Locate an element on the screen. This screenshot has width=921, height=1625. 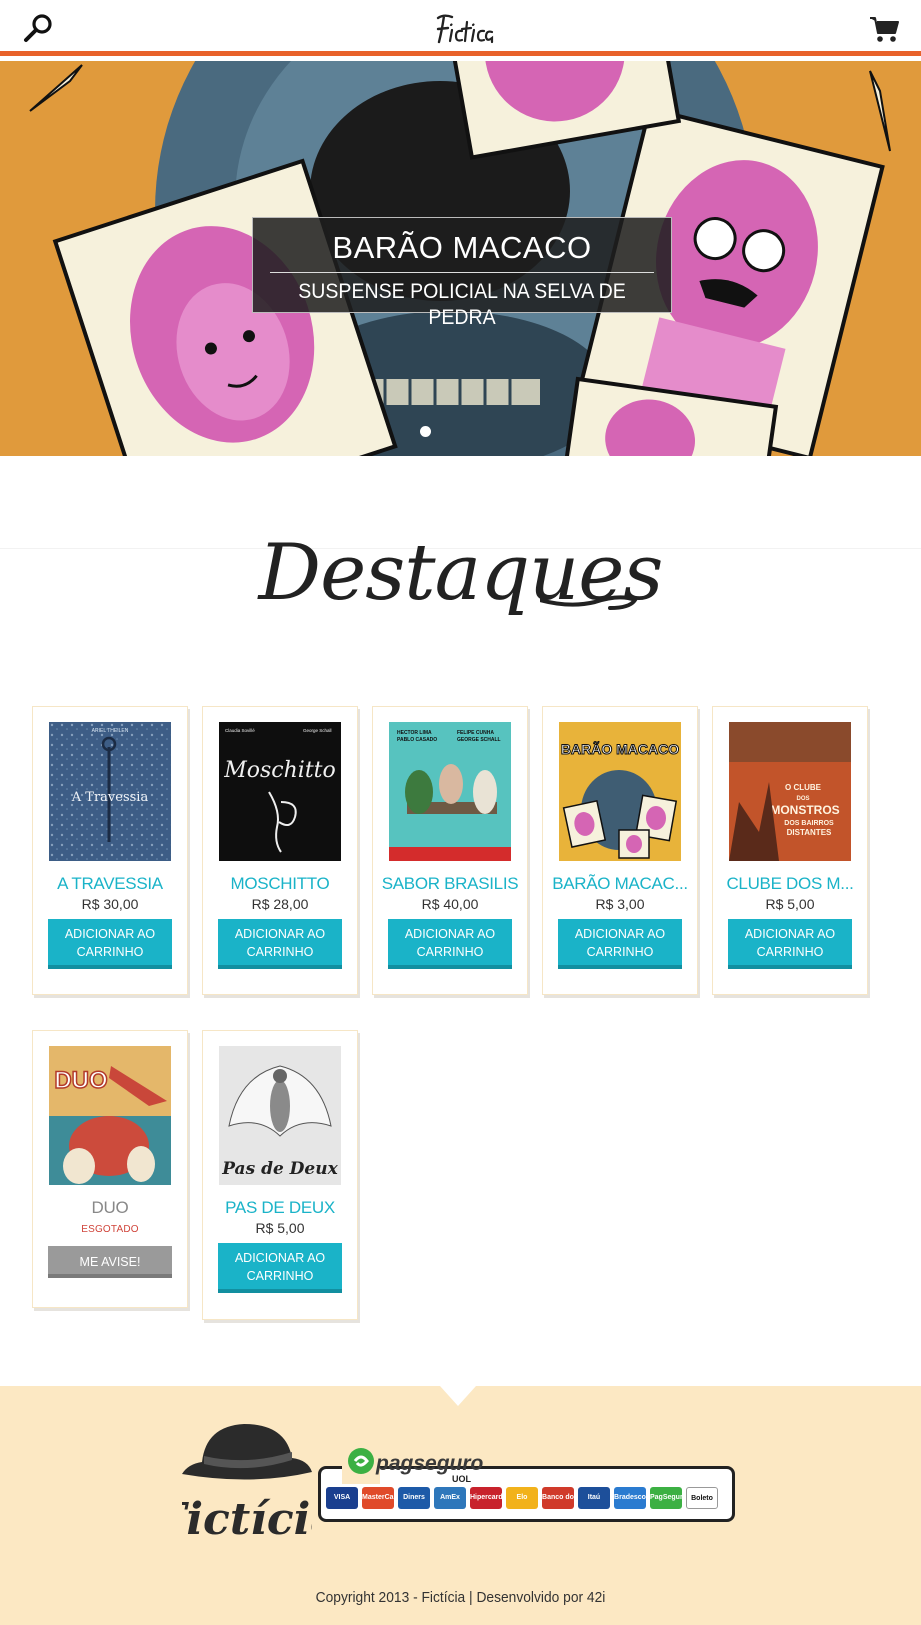
sold-out-label: ESGOTADO is located at coordinates (110, 1229).